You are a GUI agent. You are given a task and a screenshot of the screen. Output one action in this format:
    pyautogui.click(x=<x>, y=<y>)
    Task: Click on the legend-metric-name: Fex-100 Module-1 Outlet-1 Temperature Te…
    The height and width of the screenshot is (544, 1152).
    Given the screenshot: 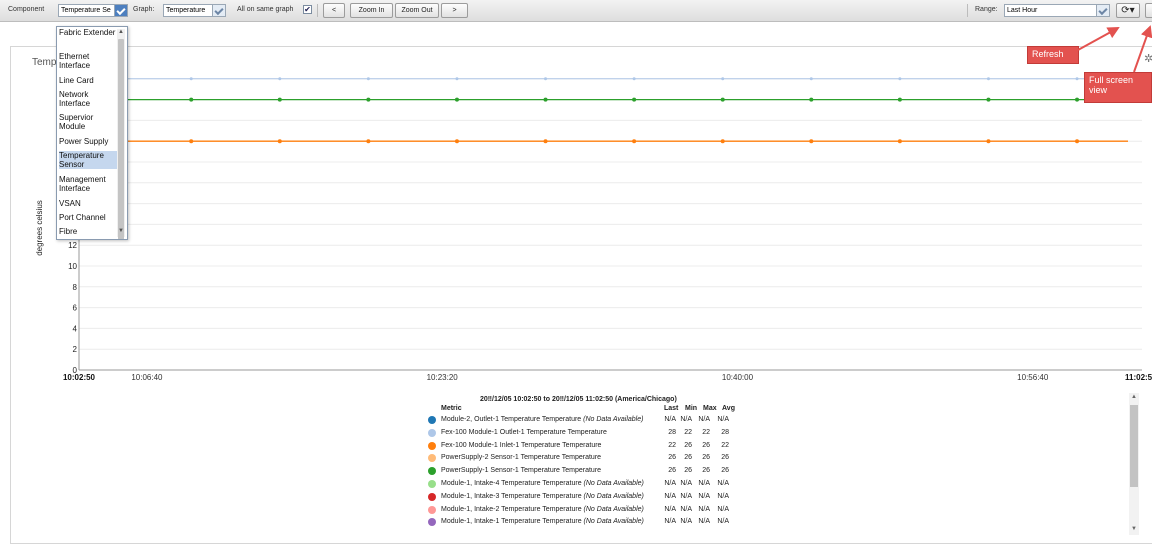 What is the action you would take?
    pyautogui.click(x=524, y=432)
    